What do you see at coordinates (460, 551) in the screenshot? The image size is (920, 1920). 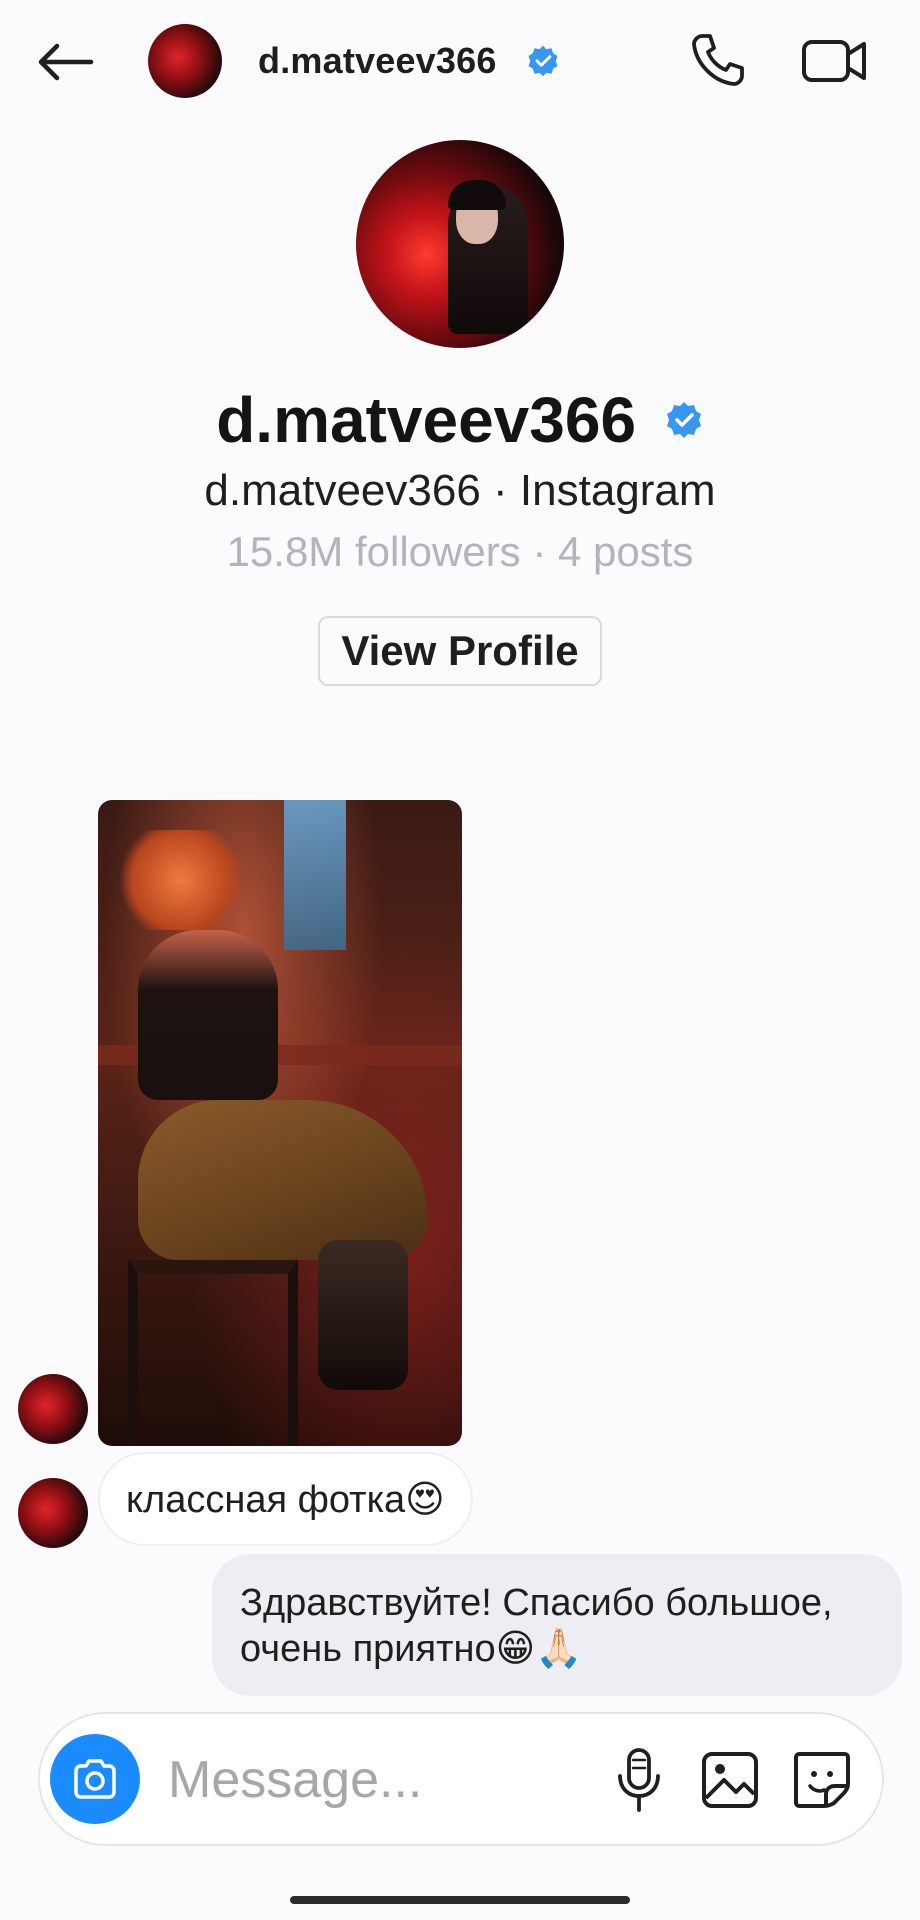 I see `profile-stats: 15.8M followers · 4 posts` at bounding box center [460, 551].